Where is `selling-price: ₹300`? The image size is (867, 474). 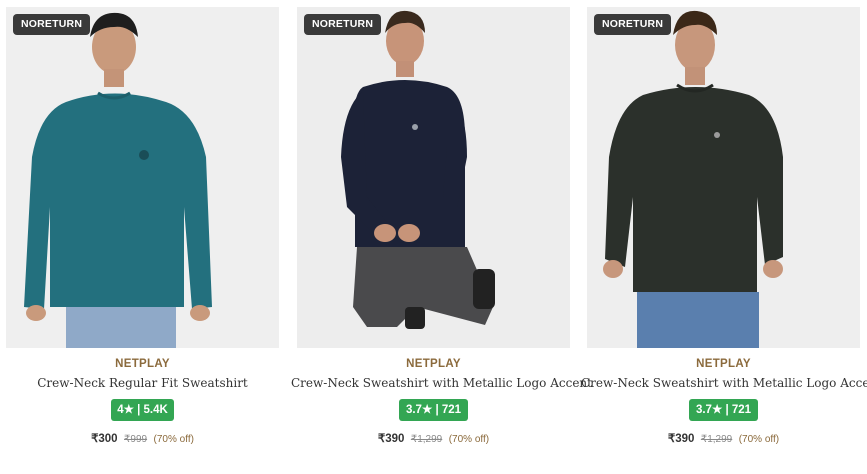
selling-price: ₹300 is located at coordinates (104, 439).